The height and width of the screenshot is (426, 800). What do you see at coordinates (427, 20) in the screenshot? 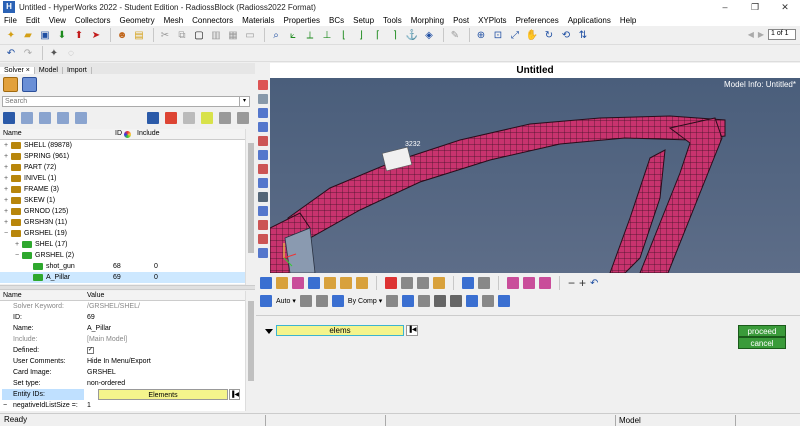
I see `menu-morphing: Morphing` at bounding box center [427, 20].